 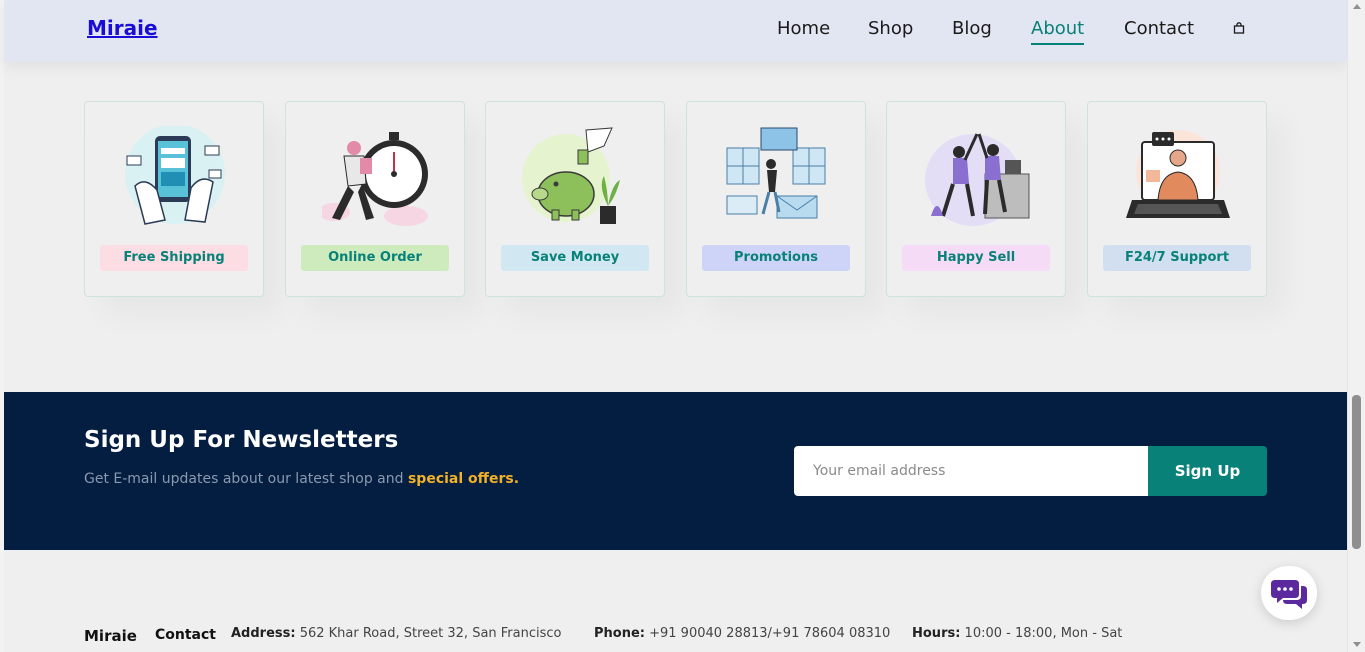 I want to click on nav-about: About, so click(x=1058, y=31).